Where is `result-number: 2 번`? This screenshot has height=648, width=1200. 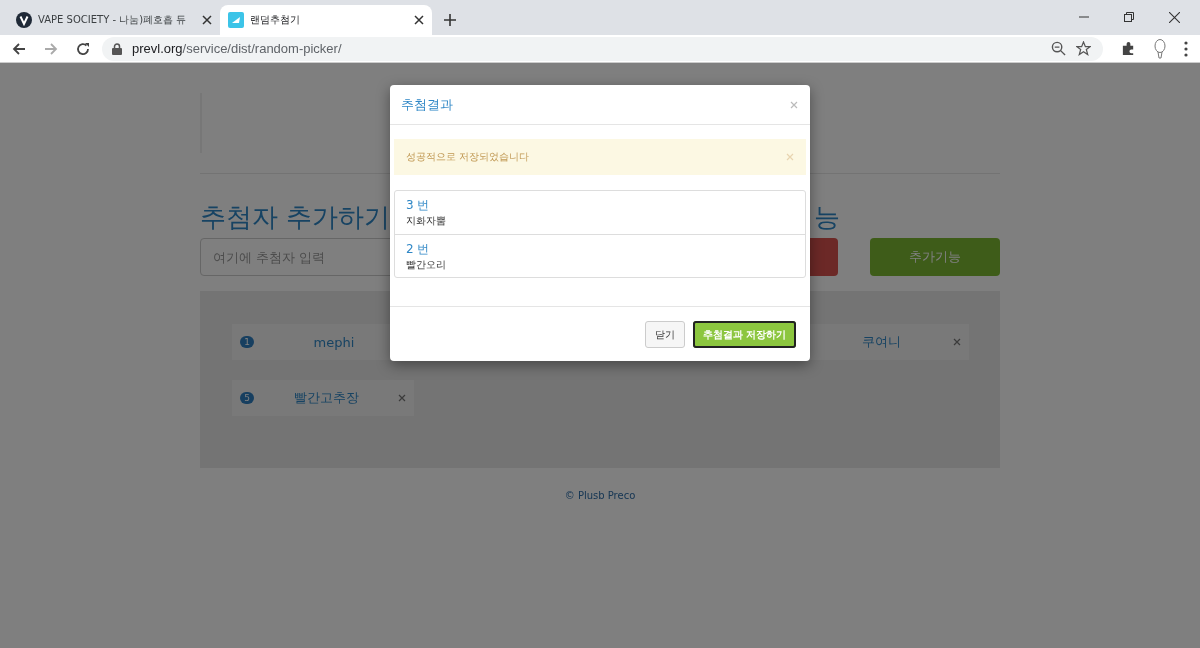
result-number: 2 번 is located at coordinates (418, 249).